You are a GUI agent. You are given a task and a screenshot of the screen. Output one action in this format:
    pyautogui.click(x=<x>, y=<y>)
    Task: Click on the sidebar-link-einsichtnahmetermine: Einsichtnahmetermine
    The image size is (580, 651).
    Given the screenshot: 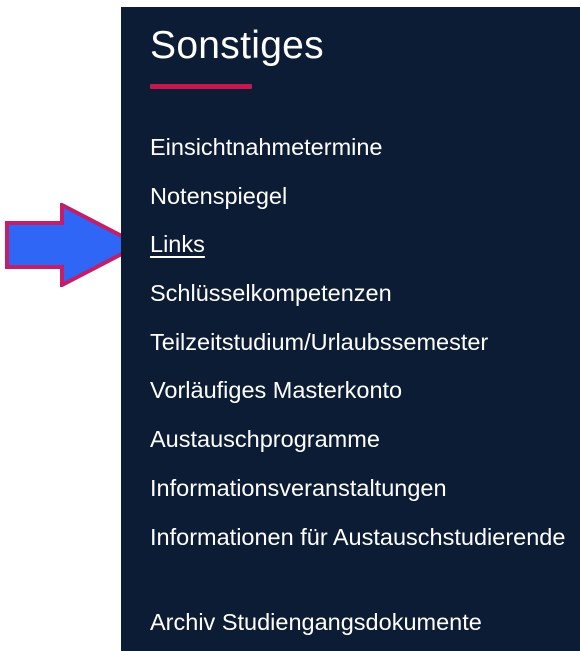 What is the action you would take?
    pyautogui.click(x=362, y=147)
    